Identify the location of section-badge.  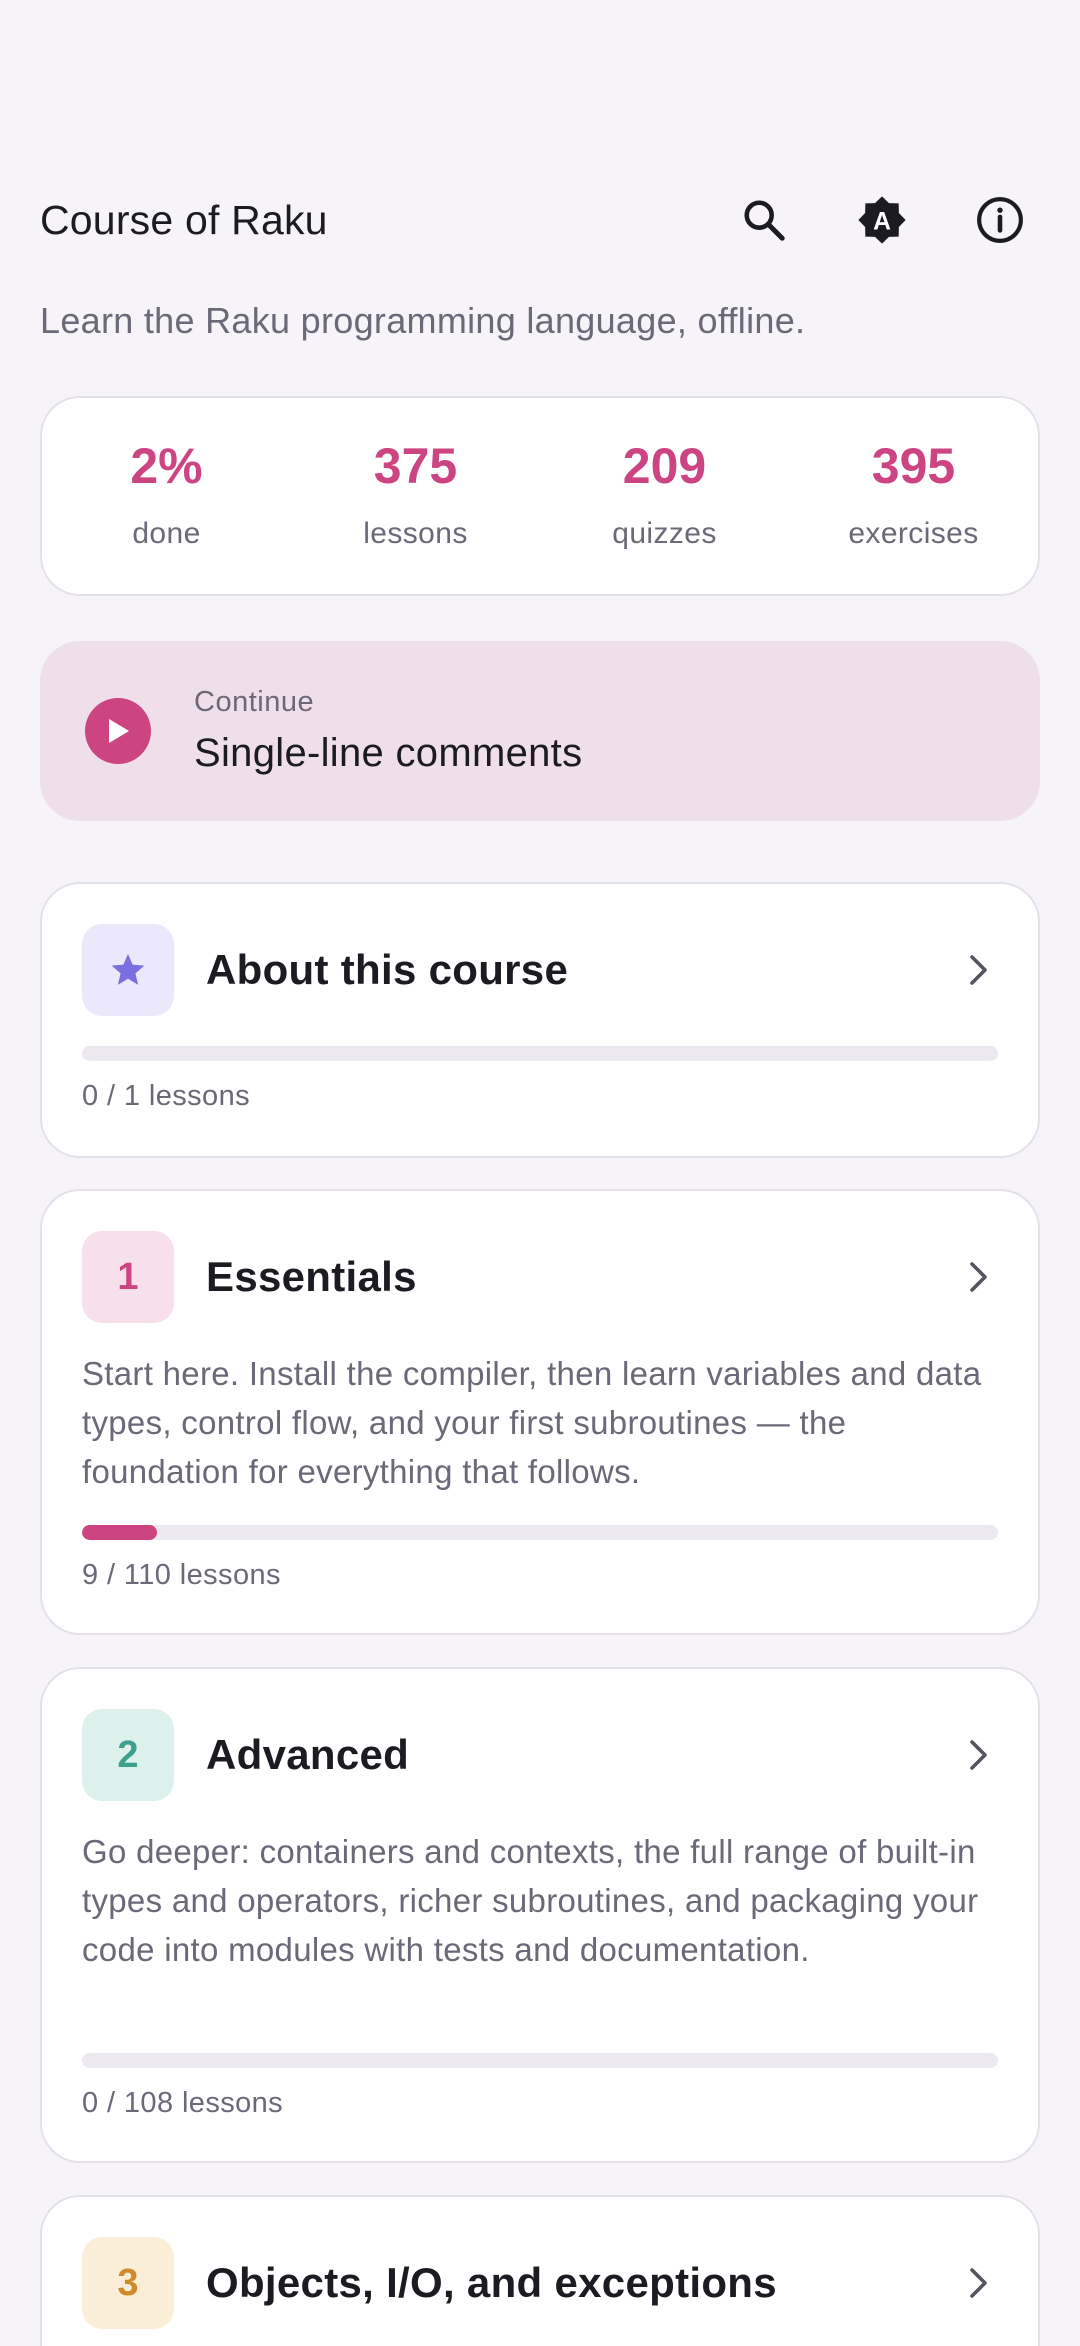
(128, 970).